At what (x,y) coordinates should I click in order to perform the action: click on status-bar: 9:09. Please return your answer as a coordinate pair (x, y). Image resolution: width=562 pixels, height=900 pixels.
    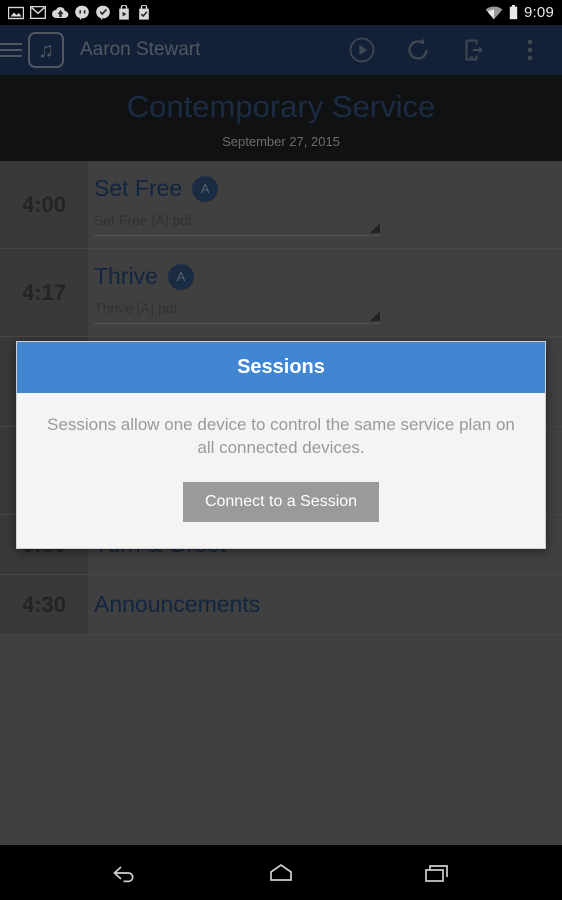
    Looking at the image, I should click on (281, 12).